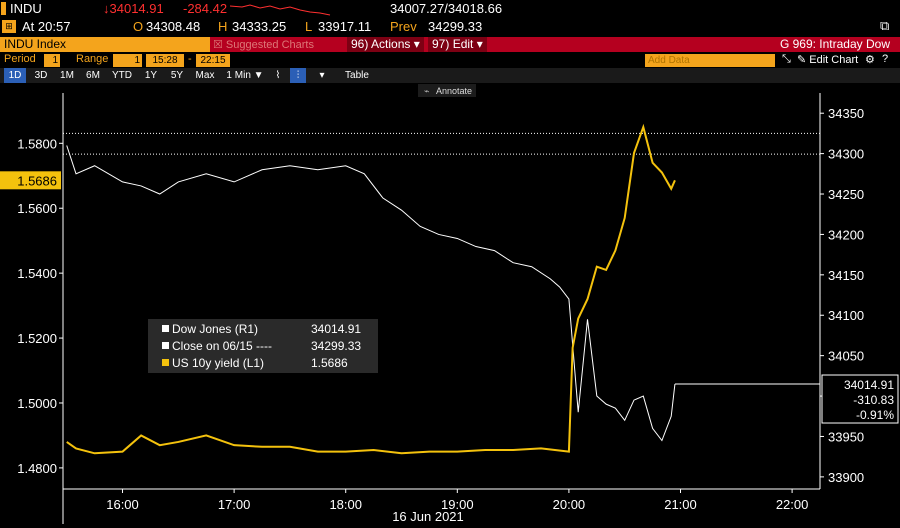  I want to click on period-field: 1, so click(52, 60).